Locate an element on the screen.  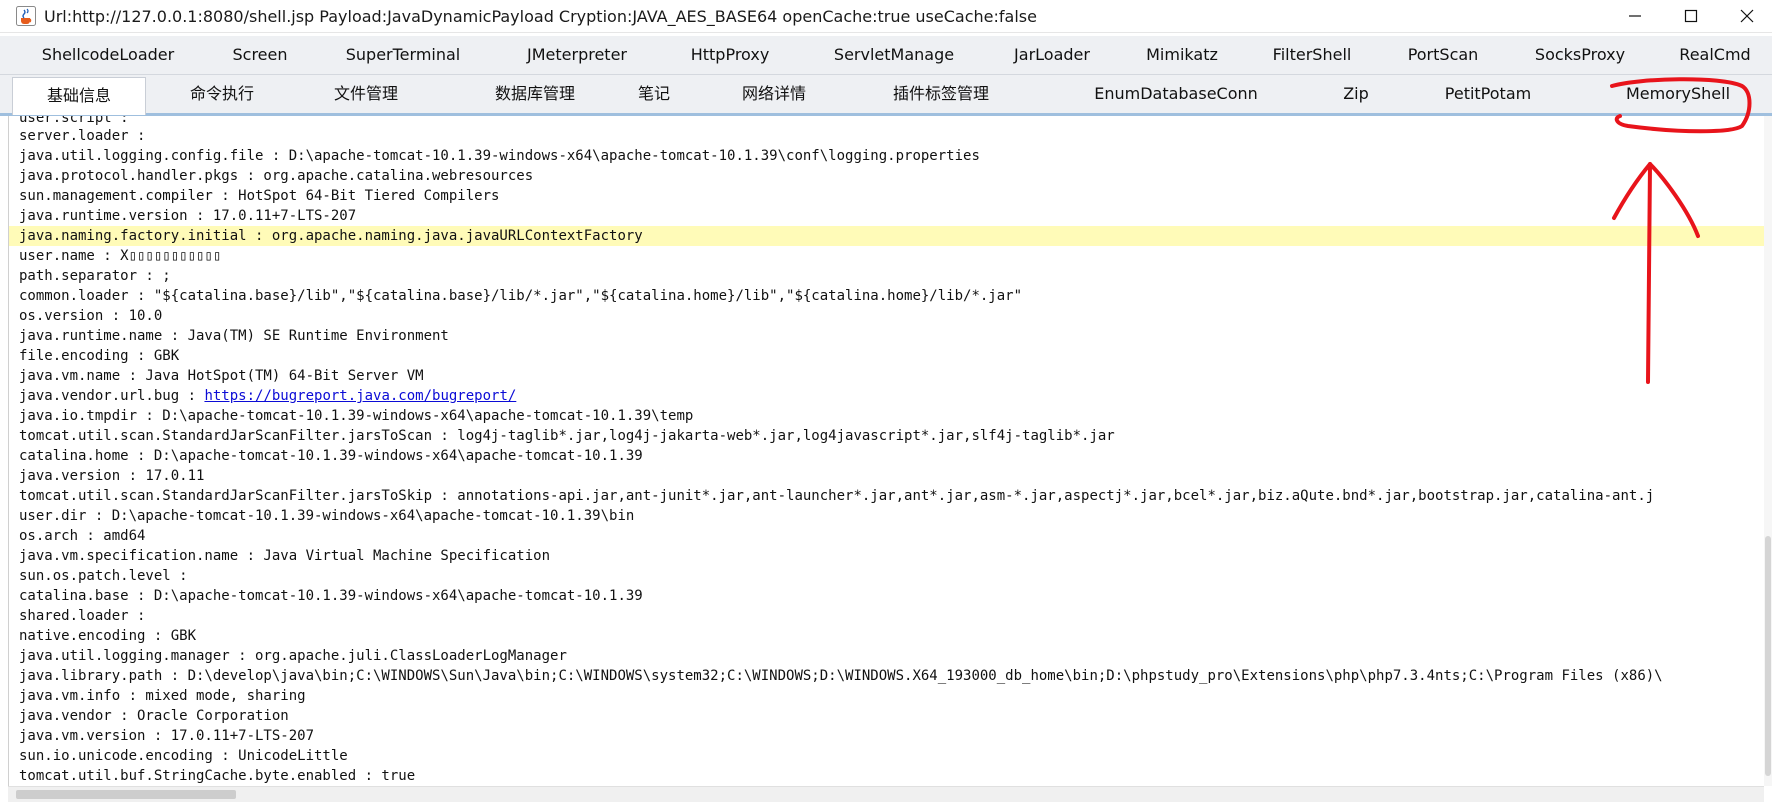
info-line: sun.io.unicode.encoding : UnicodeLittle is located at coordinates (183, 756).